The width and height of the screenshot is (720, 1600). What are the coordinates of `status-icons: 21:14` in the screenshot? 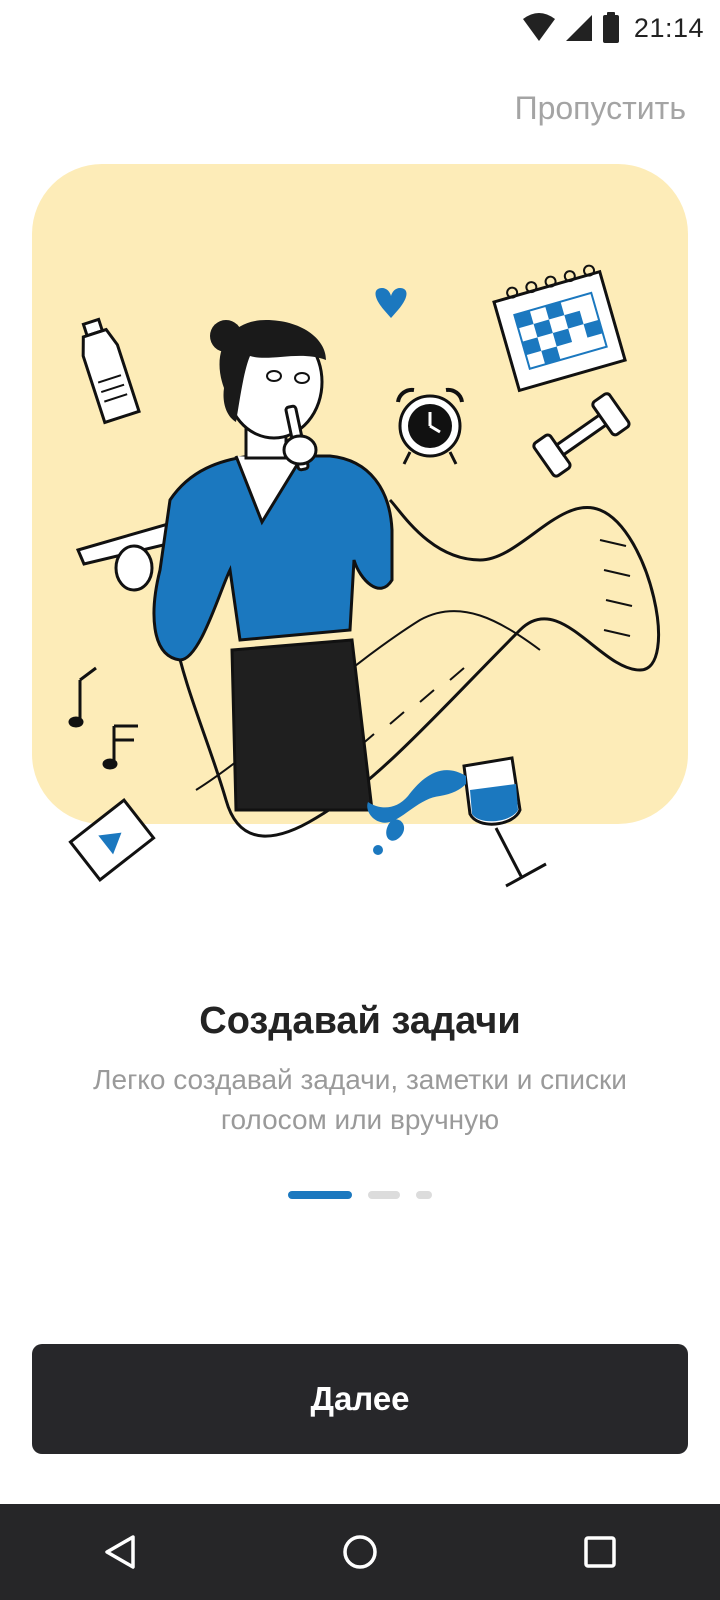 It's located at (613, 28).